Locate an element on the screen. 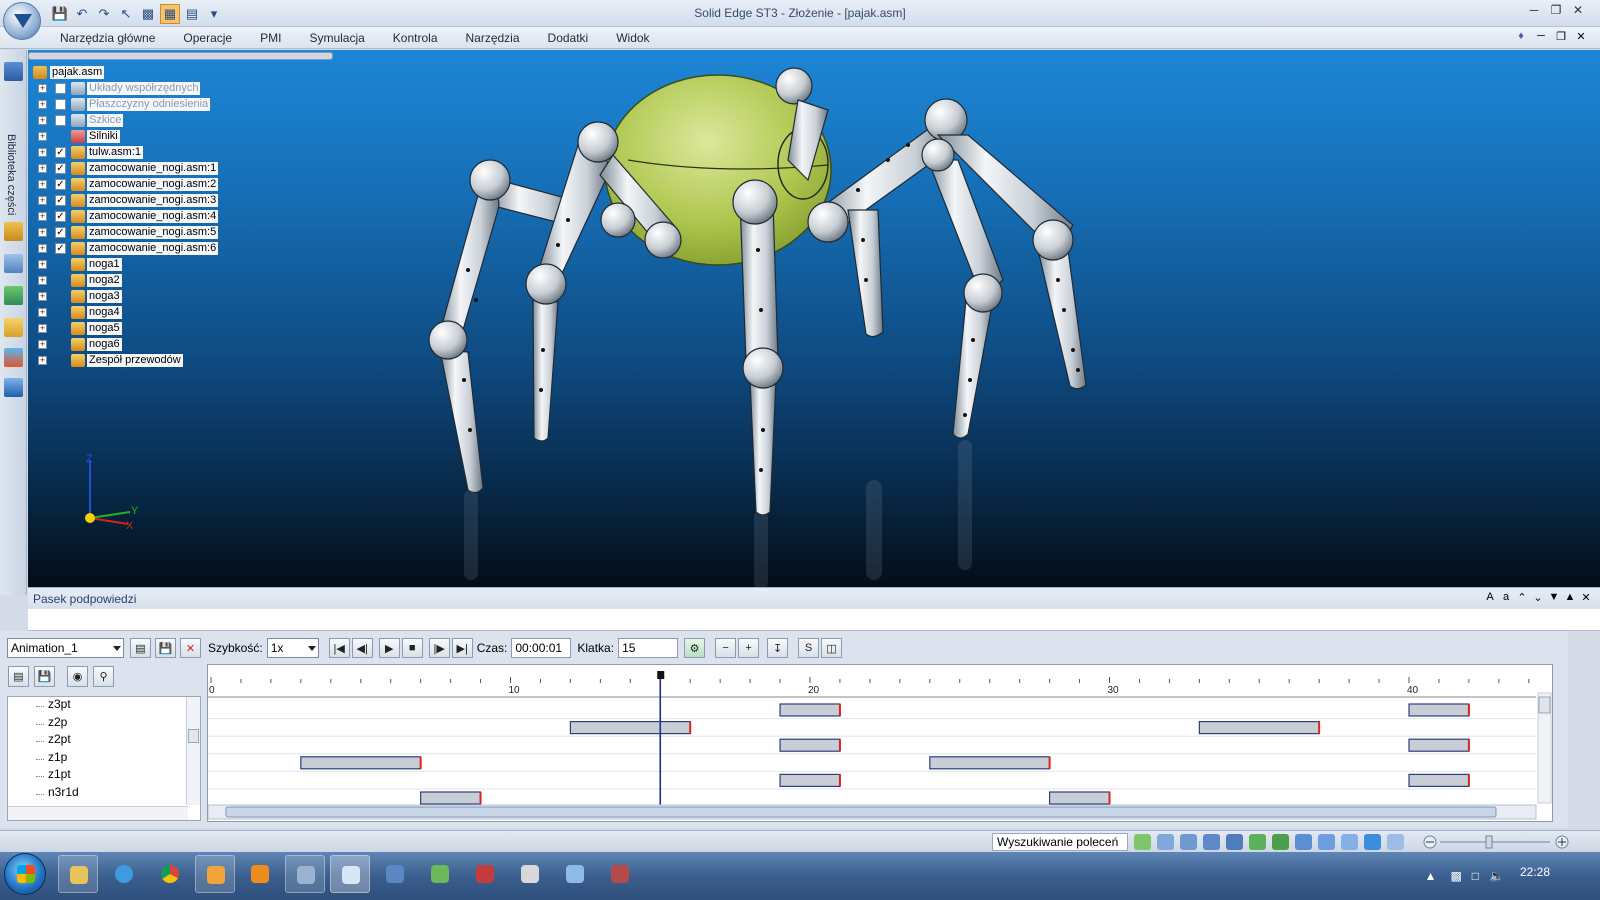  tree-item: + Silniki is located at coordinates (125, 136).